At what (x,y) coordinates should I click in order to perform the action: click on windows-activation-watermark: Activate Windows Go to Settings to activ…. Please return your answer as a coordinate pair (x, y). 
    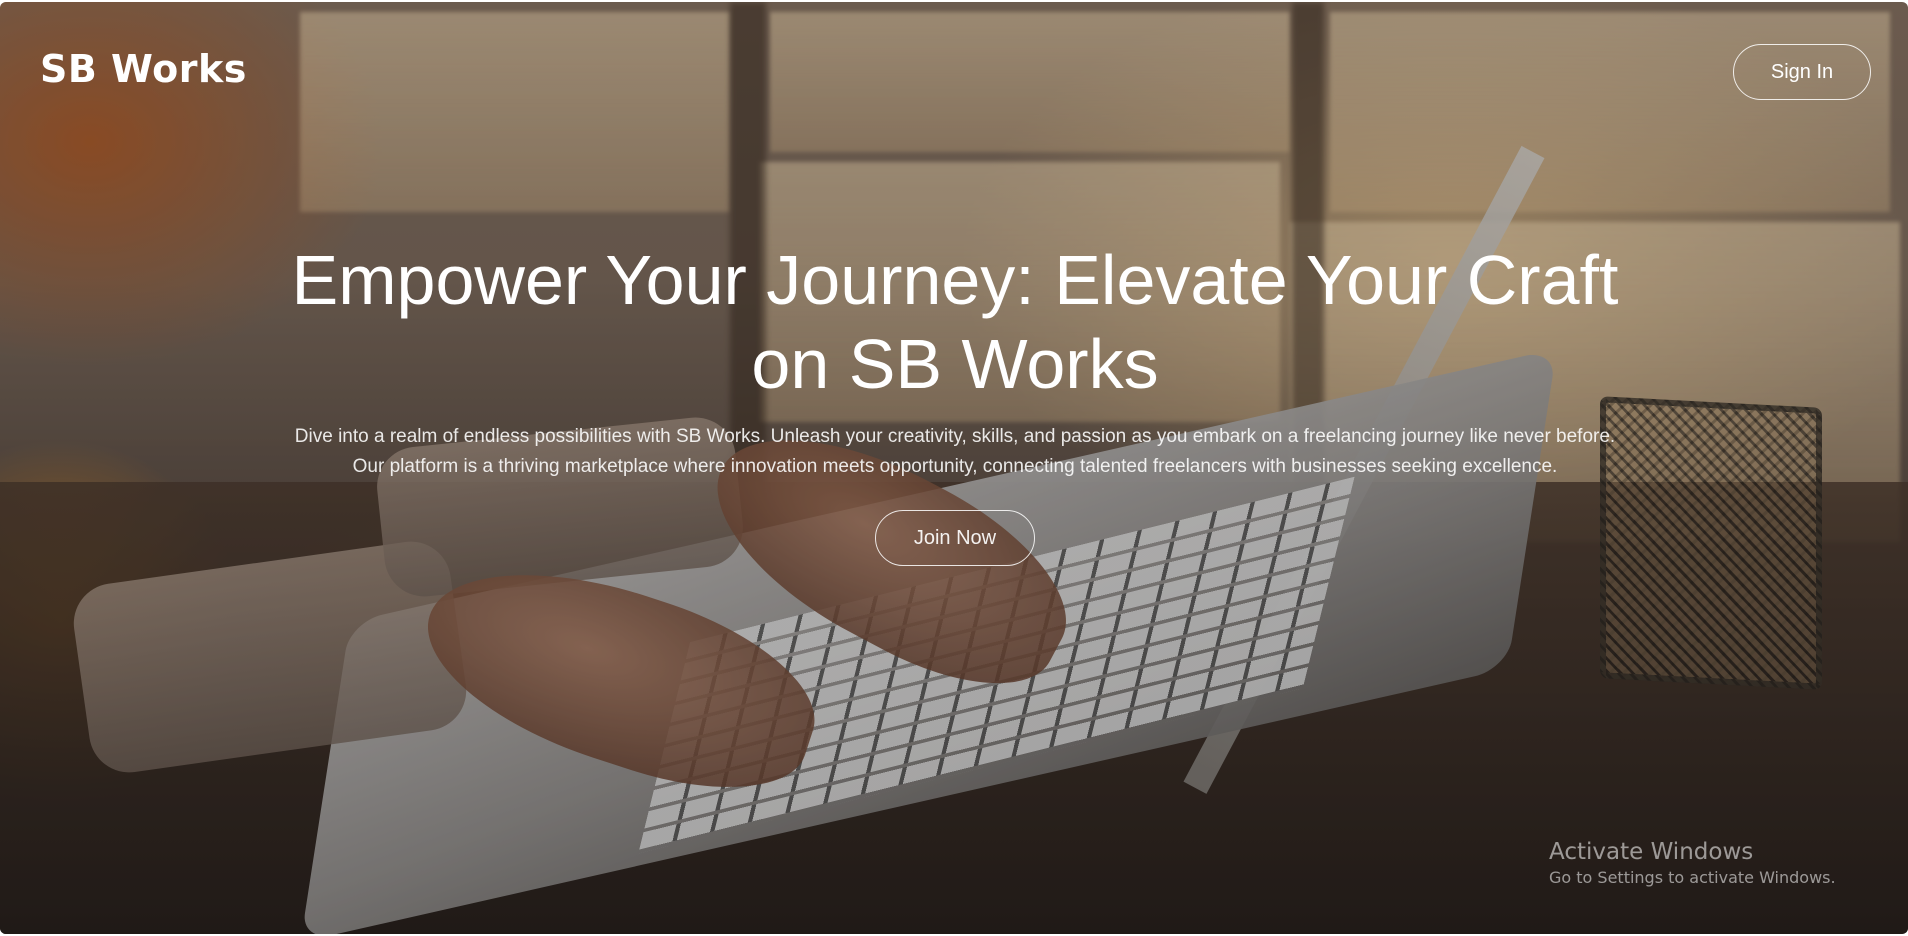
    Looking at the image, I should click on (1692, 864).